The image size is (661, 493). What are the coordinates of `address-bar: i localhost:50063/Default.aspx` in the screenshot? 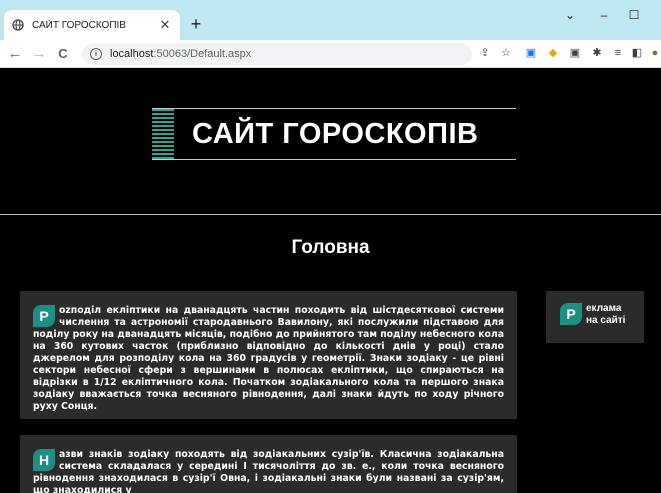 It's located at (277, 54).